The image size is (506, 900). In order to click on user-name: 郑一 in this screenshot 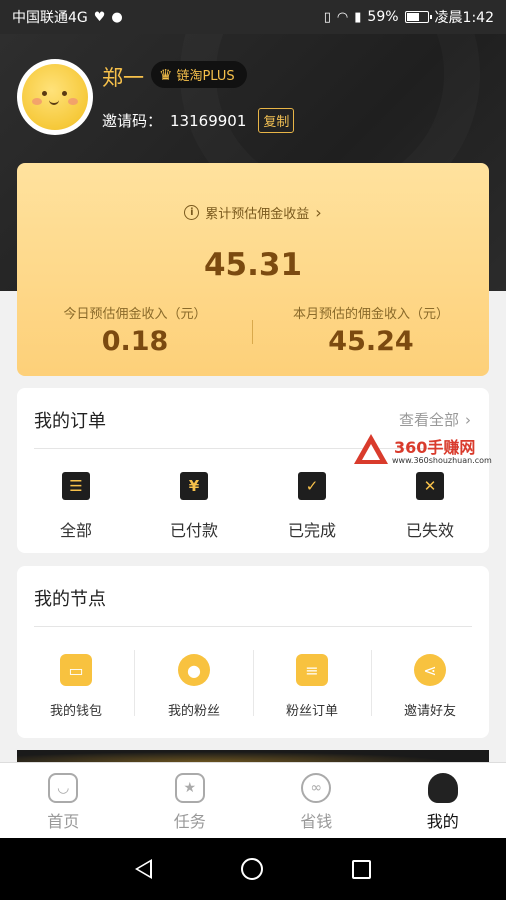, I will do `click(123, 78)`.